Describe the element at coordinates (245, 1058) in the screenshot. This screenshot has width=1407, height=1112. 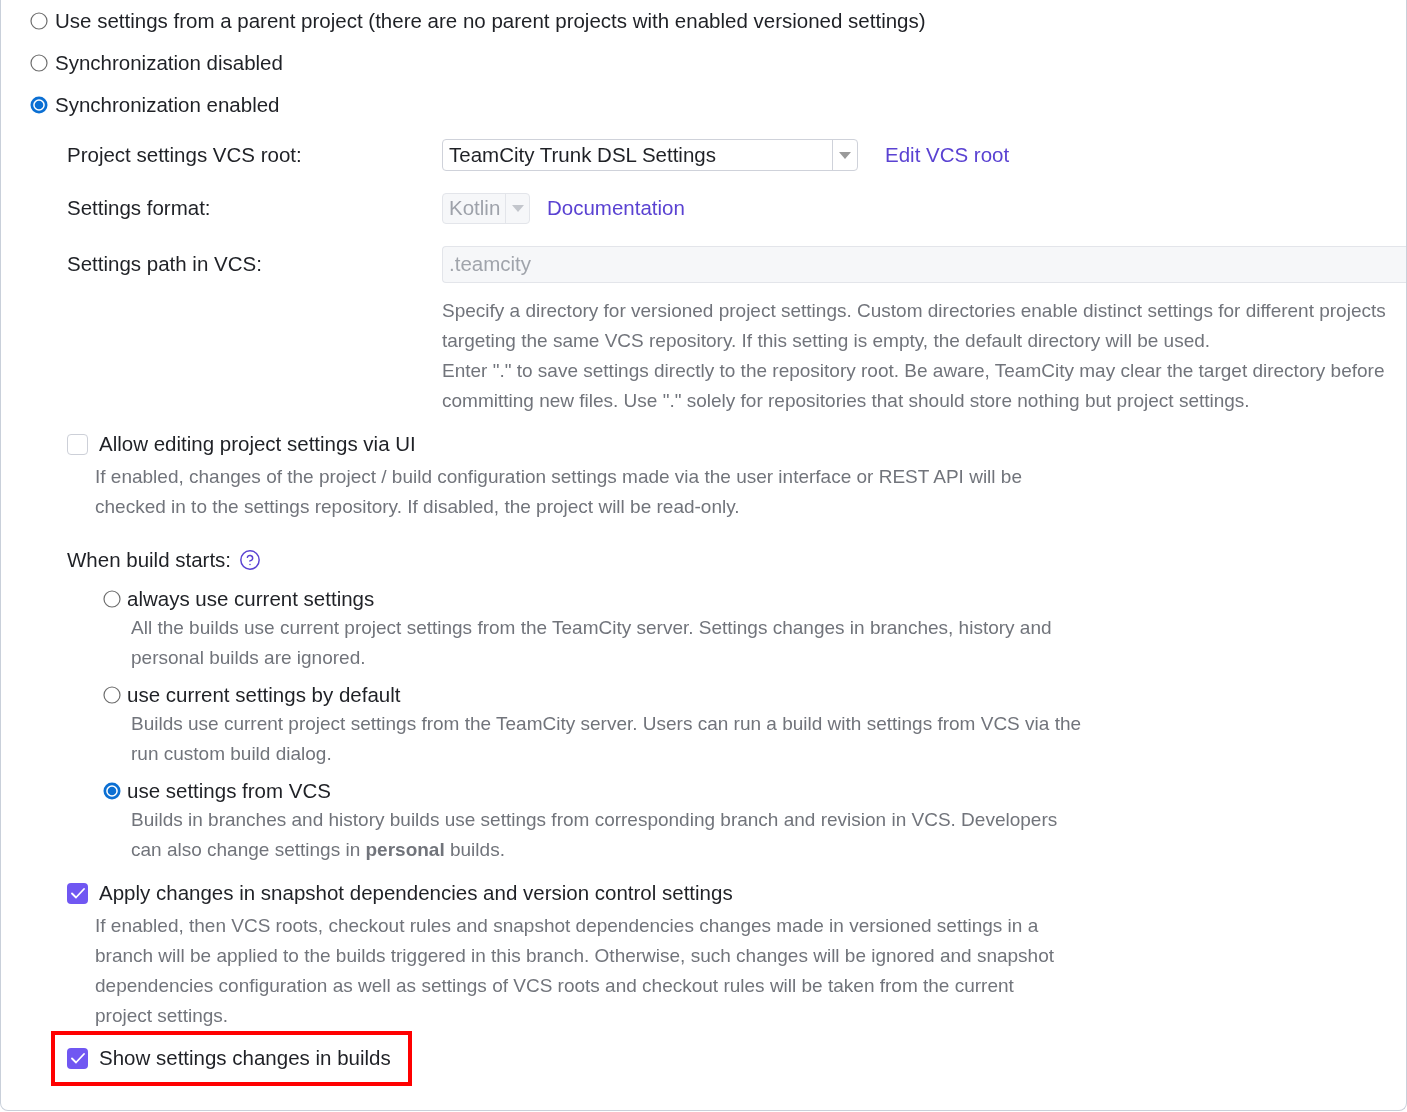
I see `checkbox-label: Show settings changes in builds` at that location.